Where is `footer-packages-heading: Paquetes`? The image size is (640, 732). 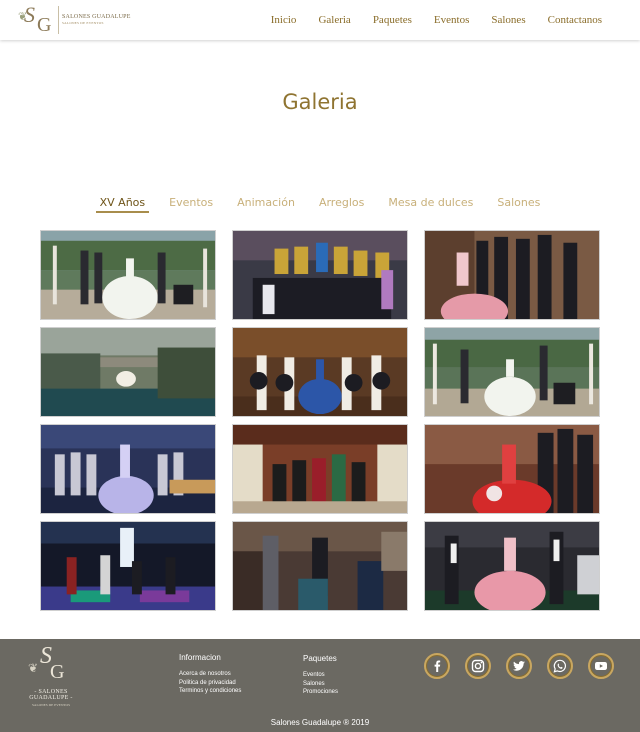
footer-packages-heading: Paquetes is located at coordinates (320, 658).